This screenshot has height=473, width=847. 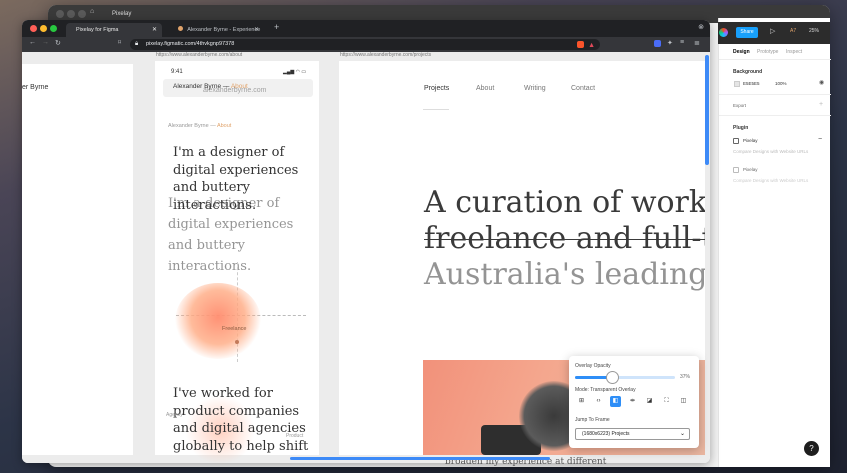 What do you see at coordinates (71, 14) in the screenshot?
I see `minimize-dot-icon` at bounding box center [71, 14].